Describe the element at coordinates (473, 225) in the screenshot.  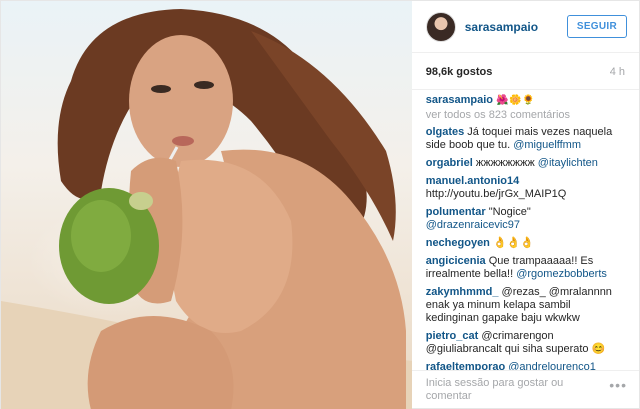
I see `comment-mention: @drazenraicevic97` at that location.